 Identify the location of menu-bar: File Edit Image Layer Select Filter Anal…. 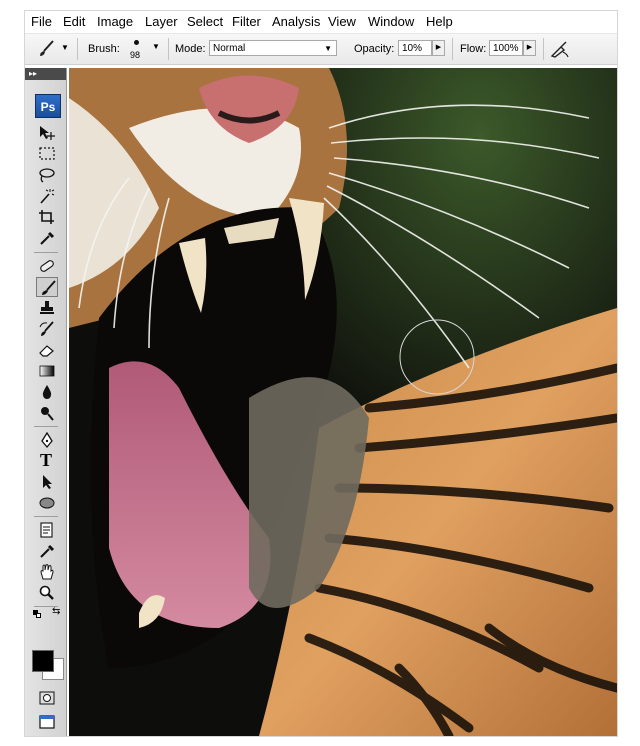
(321, 22).